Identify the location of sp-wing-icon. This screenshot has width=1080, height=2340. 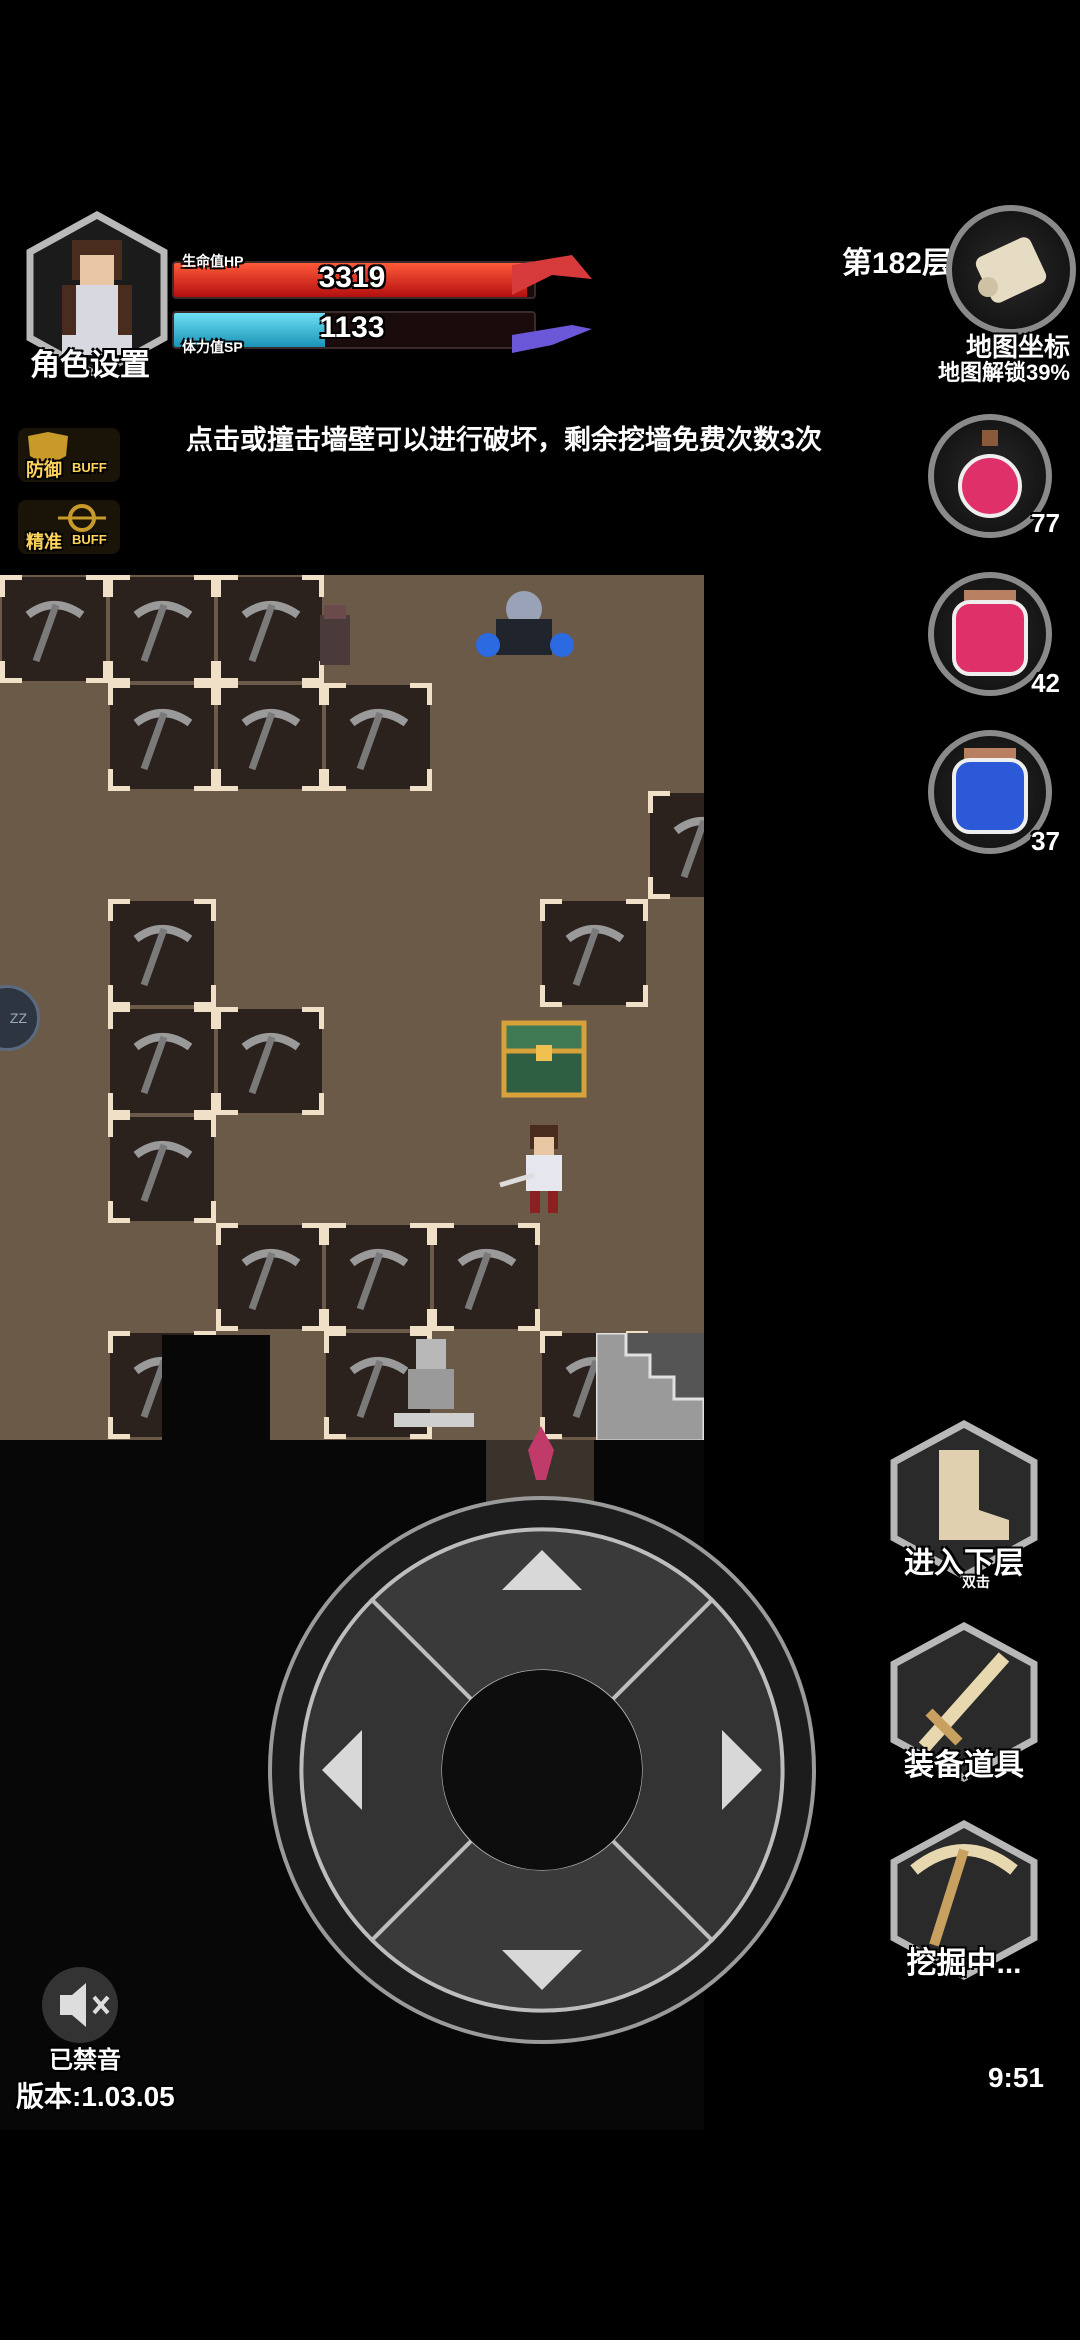
(552, 339).